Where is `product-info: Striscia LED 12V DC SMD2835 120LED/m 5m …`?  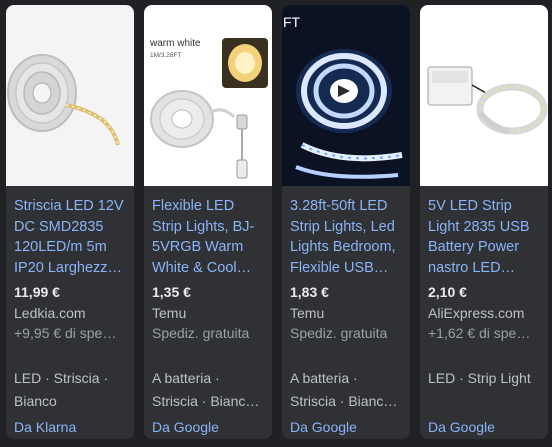 product-info: Striscia LED 12V DC SMD2835 120LED/m 5m … is located at coordinates (71, 269).